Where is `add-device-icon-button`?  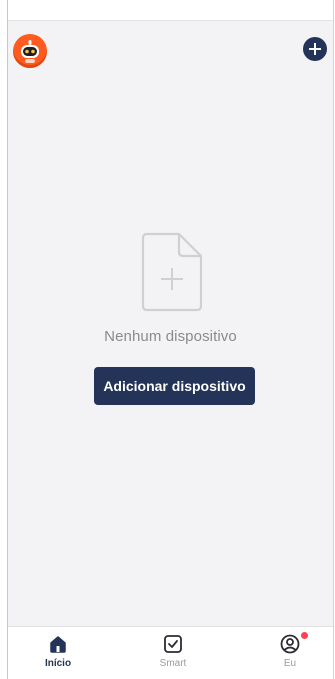 add-device-icon-button is located at coordinates (315, 49).